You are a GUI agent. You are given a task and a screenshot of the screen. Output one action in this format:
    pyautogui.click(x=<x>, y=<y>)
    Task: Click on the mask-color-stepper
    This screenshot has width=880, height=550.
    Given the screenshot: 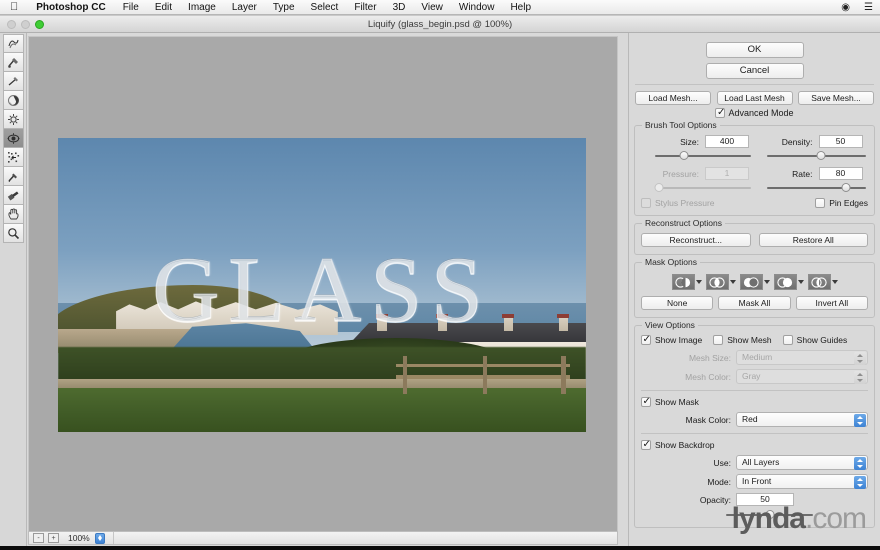 What is the action you would take?
    pyautogui.click(x=860, y=420)
    